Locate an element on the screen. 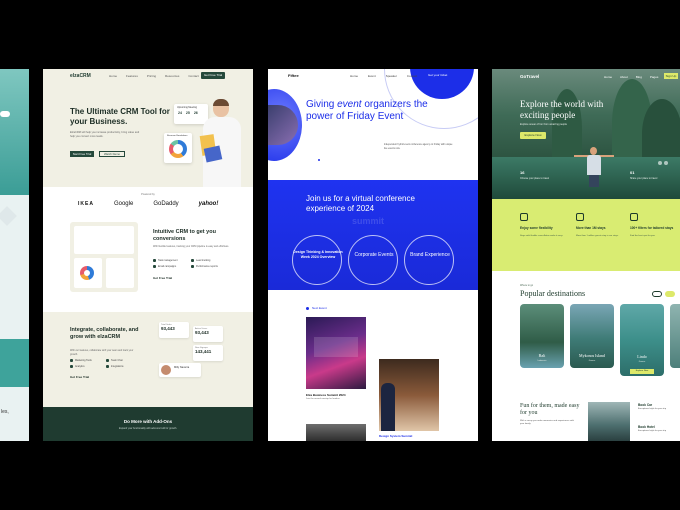 The image size is (680, 510). explore-now-button: Explore Now is located at coordinates (533, 135).